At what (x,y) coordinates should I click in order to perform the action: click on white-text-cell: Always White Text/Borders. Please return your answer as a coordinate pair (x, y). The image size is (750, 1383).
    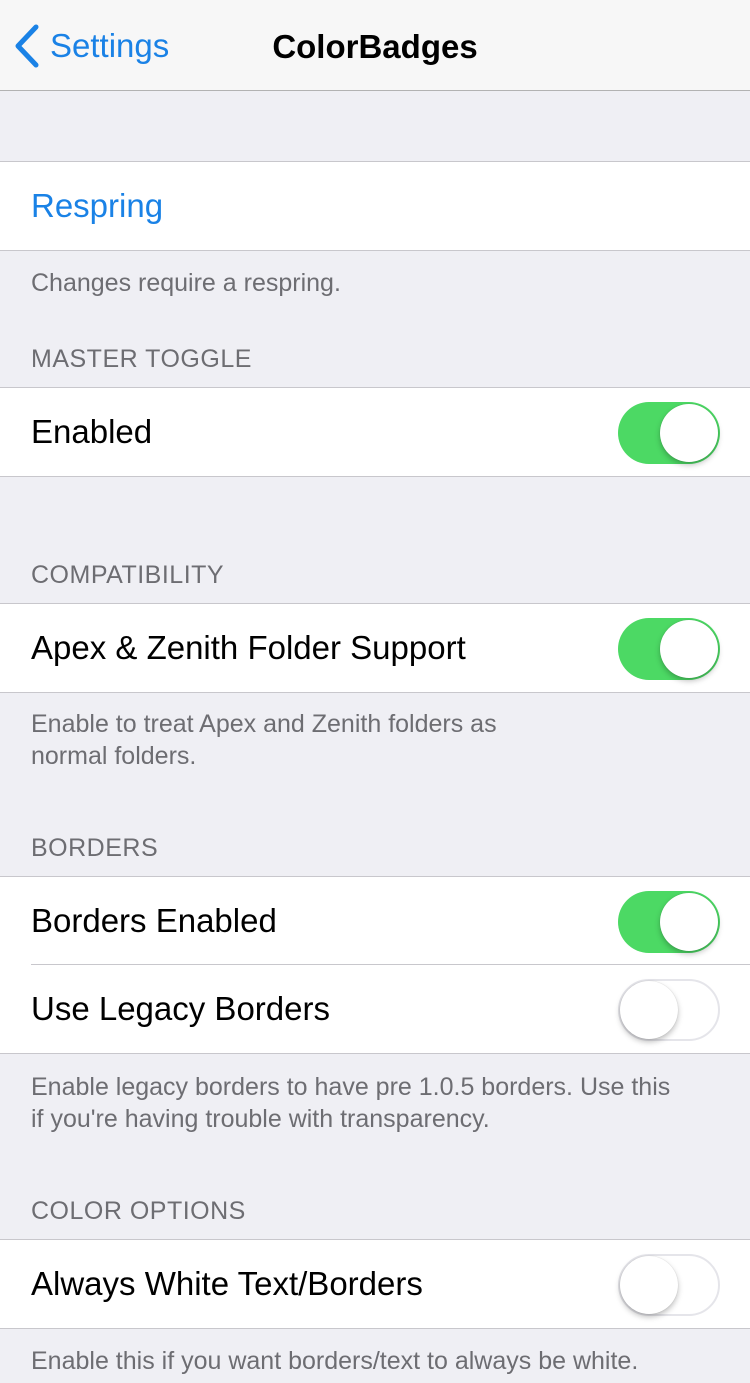
    Looking at the image, I should click on (375, 1284).